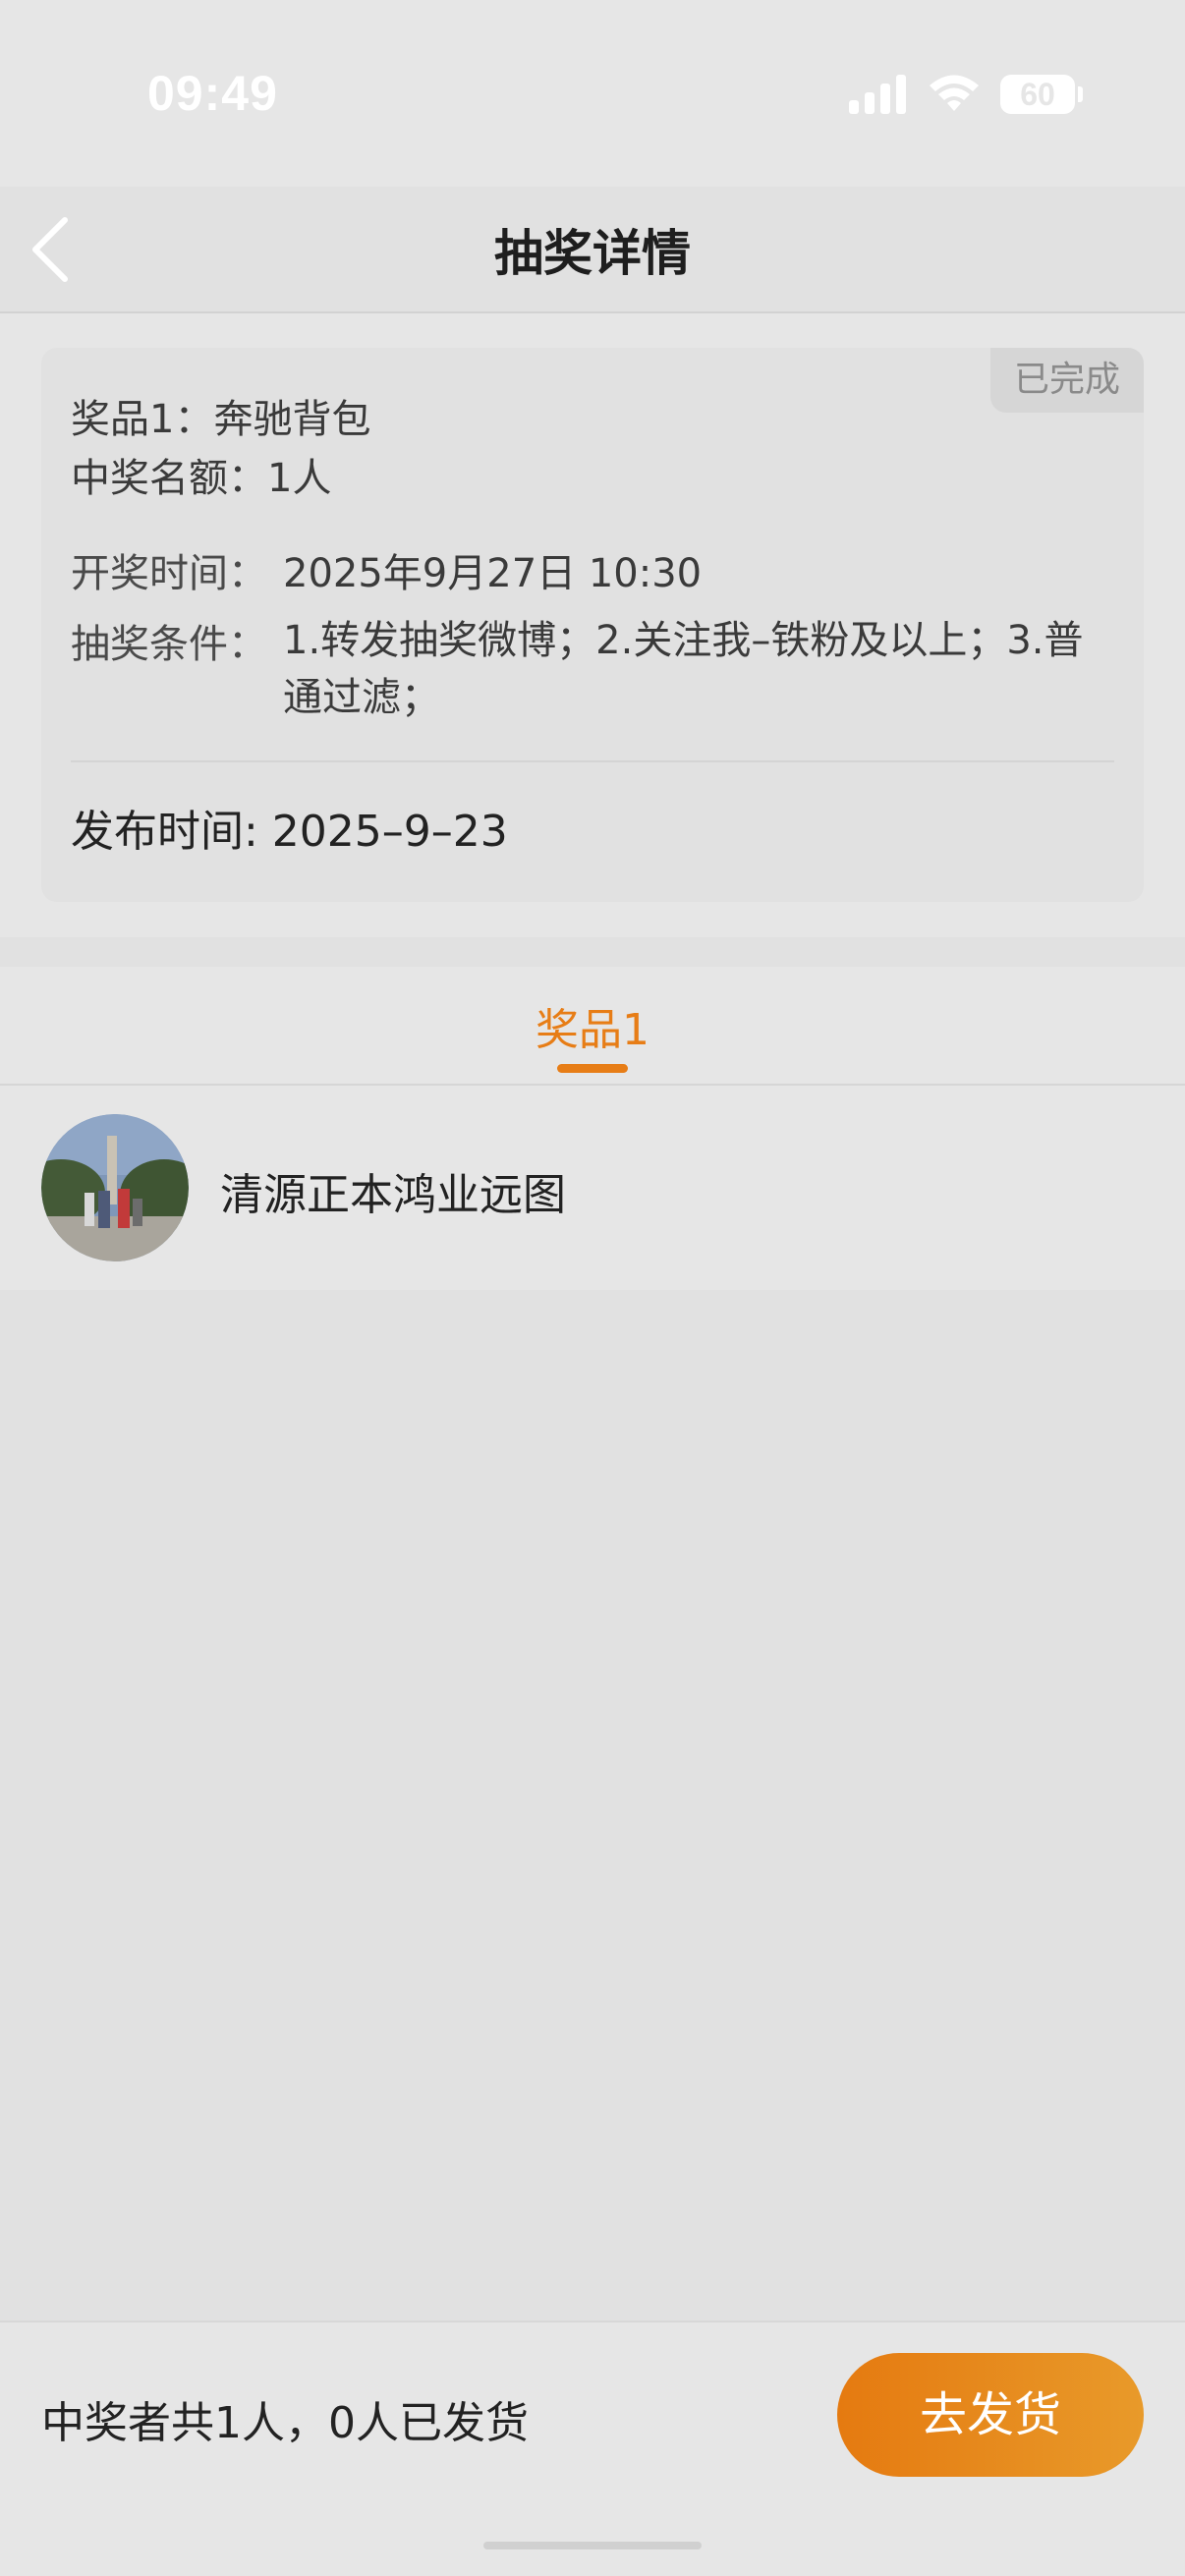 This screenshot has width=1185, height=2576. What do you see at coordinates (169, 644) in the screenshot?
I see `condition-label: 抽奖条件：` at bounding box center [169, 644].